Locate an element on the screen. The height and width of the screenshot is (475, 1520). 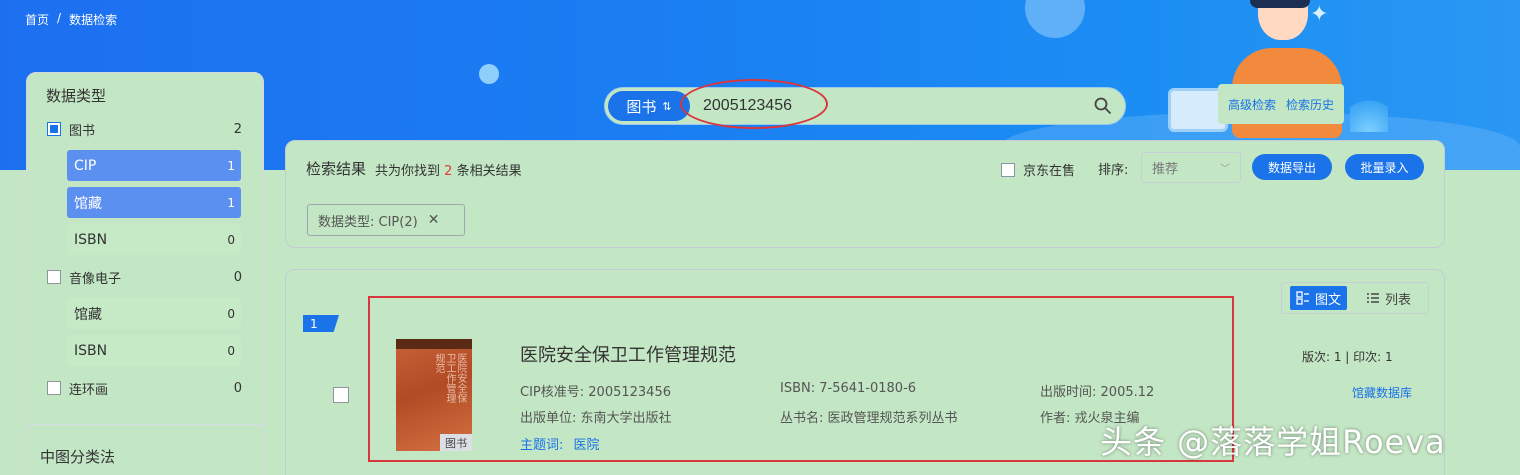
results-summary: 共为你找到 2 条相关结果 is located at coordinates (448, 169).